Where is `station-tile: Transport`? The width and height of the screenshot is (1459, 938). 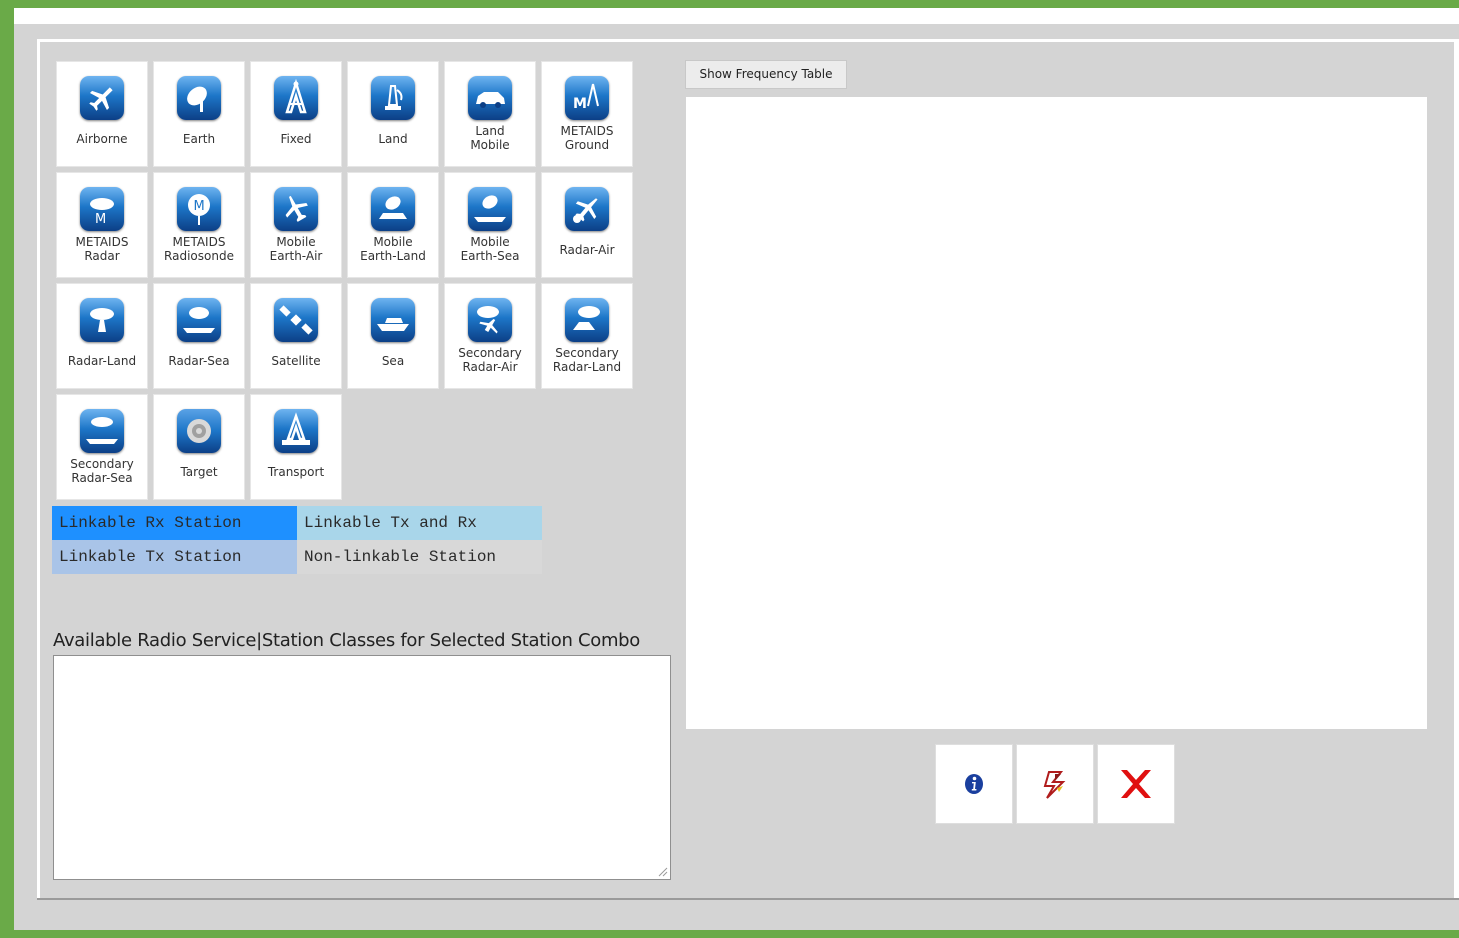
station-tile: Transport is located at coordinates (296, 447).